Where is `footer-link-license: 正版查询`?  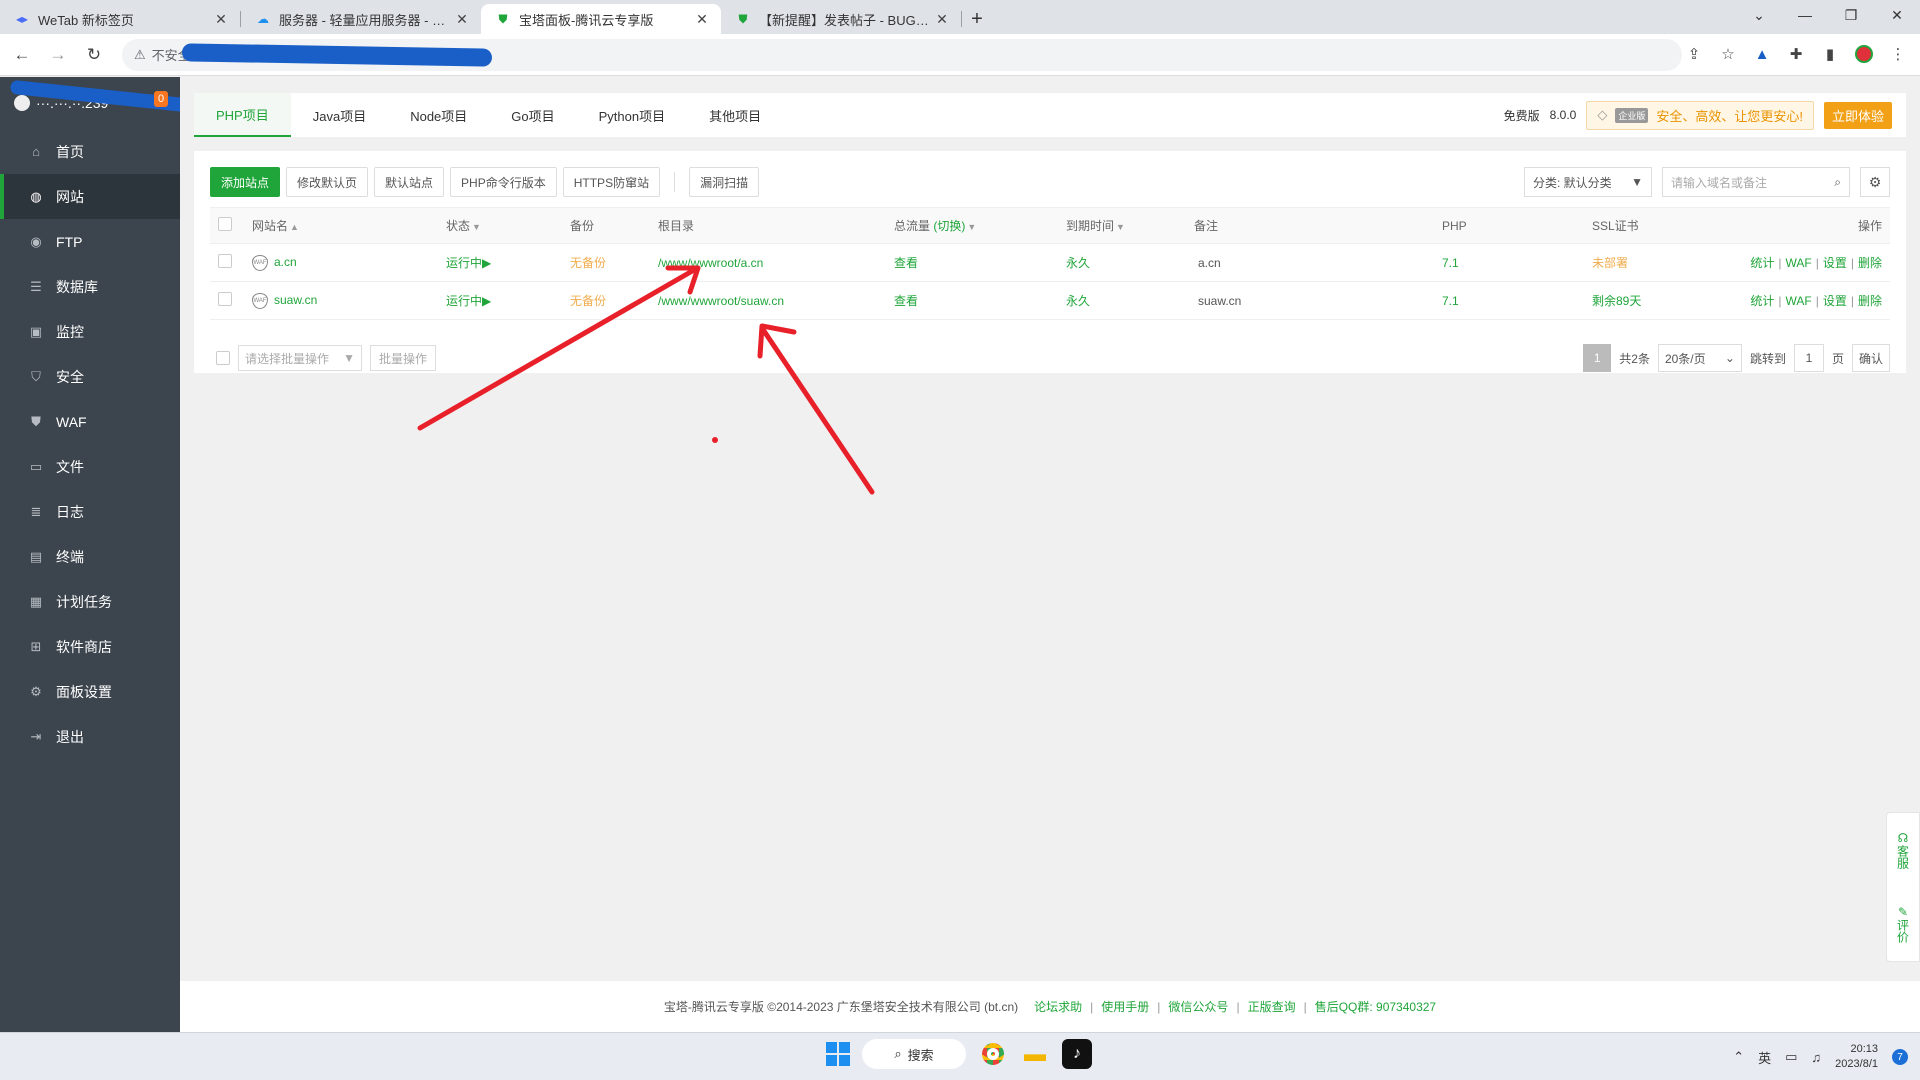 footer-link-license: 正版查询 is located at coordinates (1272, 1006).